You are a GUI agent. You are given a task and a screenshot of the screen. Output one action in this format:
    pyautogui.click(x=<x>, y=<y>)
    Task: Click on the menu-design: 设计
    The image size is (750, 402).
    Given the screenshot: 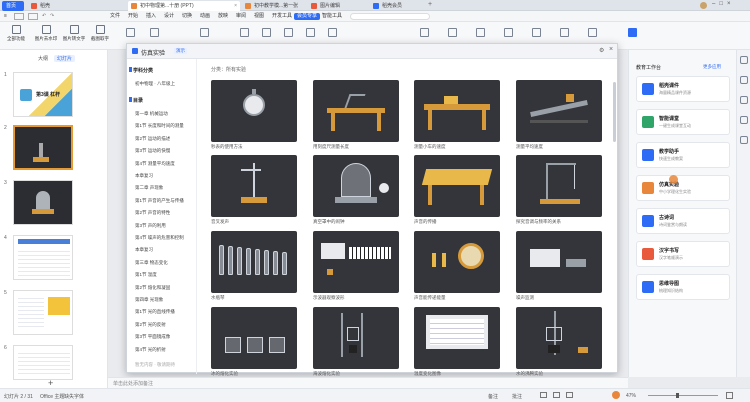 What is the action you would take?
    pyautogui.click(x=169, y=16)
    